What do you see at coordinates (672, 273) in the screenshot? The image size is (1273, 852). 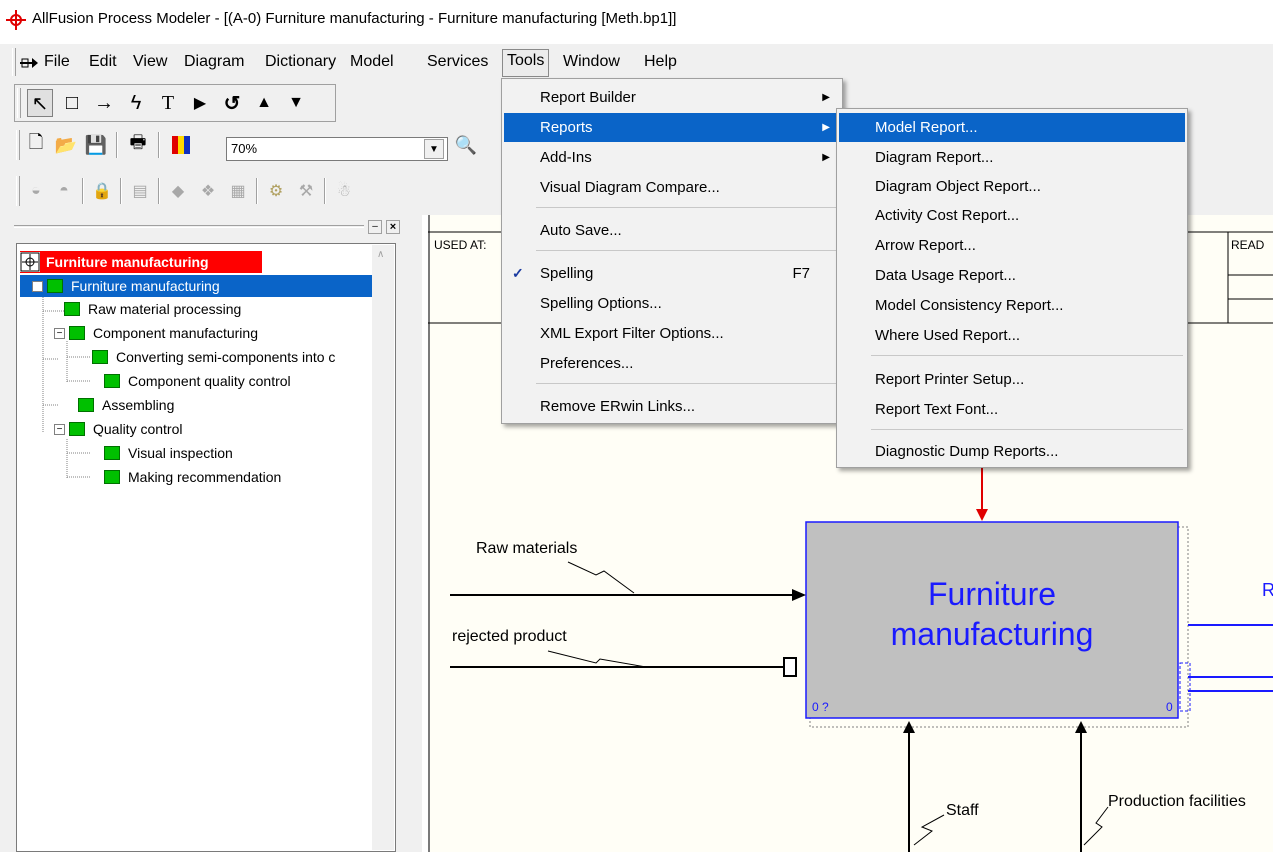 I see `menu-item-spelling: ✓ Spelling F7` at bounding box center [672, 273].